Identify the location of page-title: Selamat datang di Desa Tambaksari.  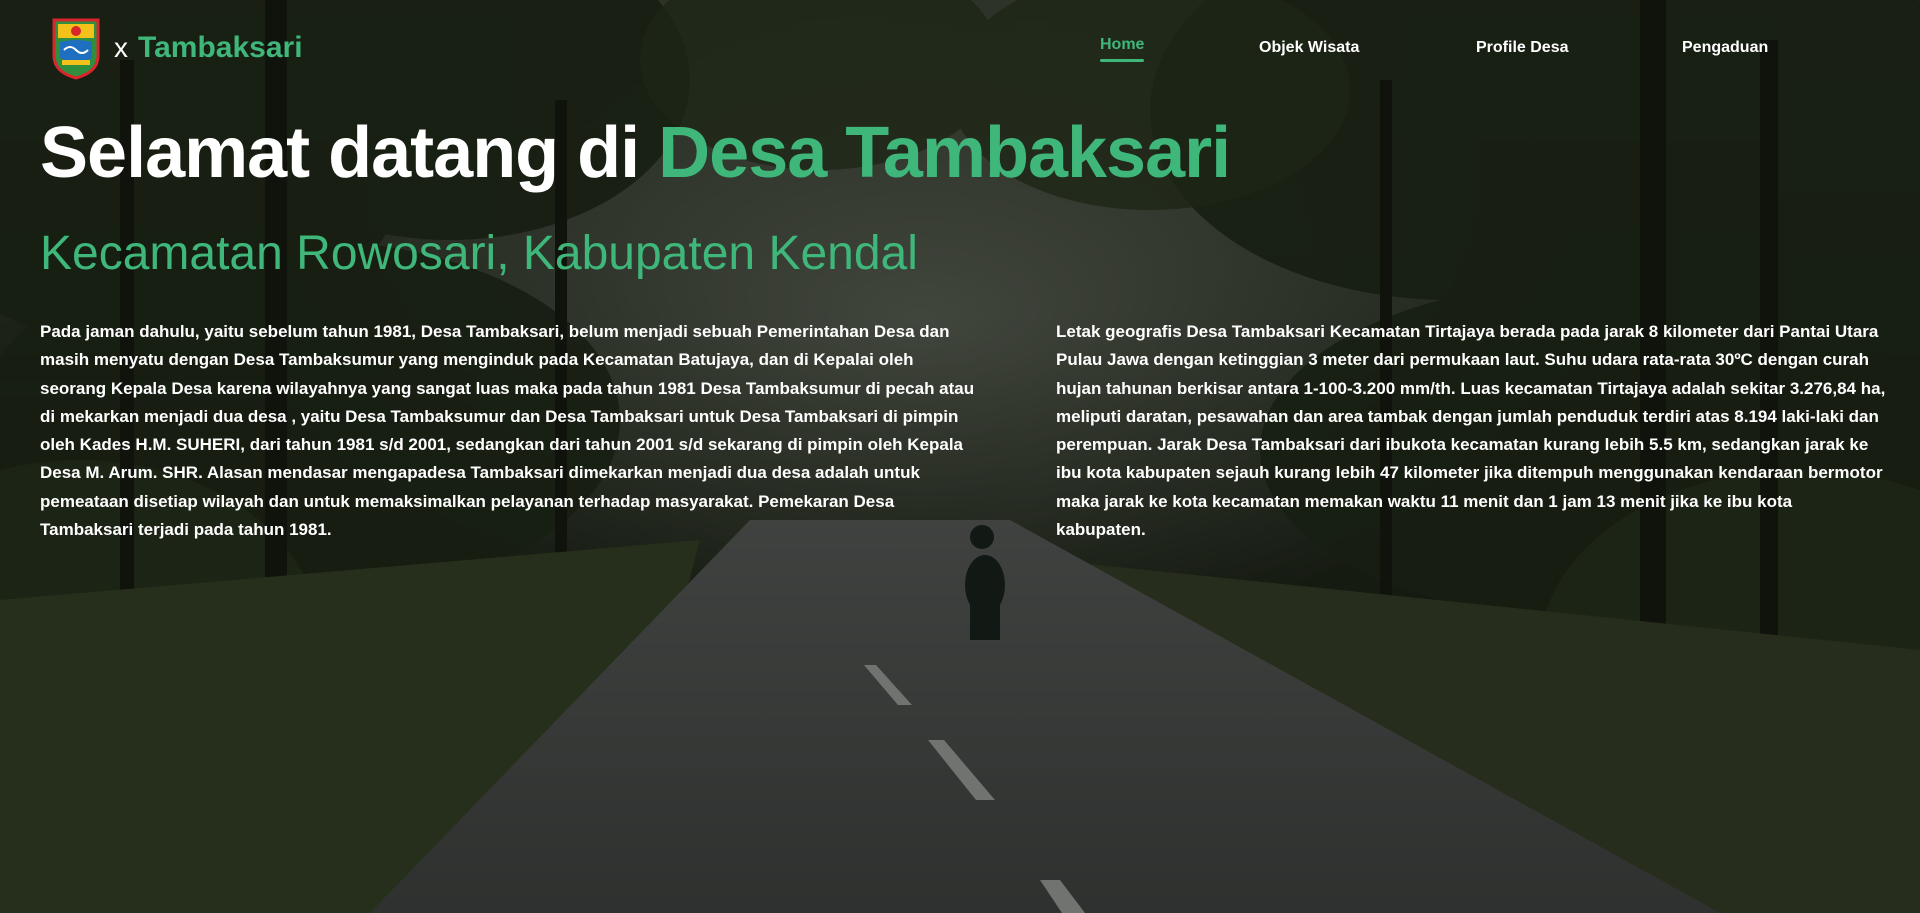
(635, 153).